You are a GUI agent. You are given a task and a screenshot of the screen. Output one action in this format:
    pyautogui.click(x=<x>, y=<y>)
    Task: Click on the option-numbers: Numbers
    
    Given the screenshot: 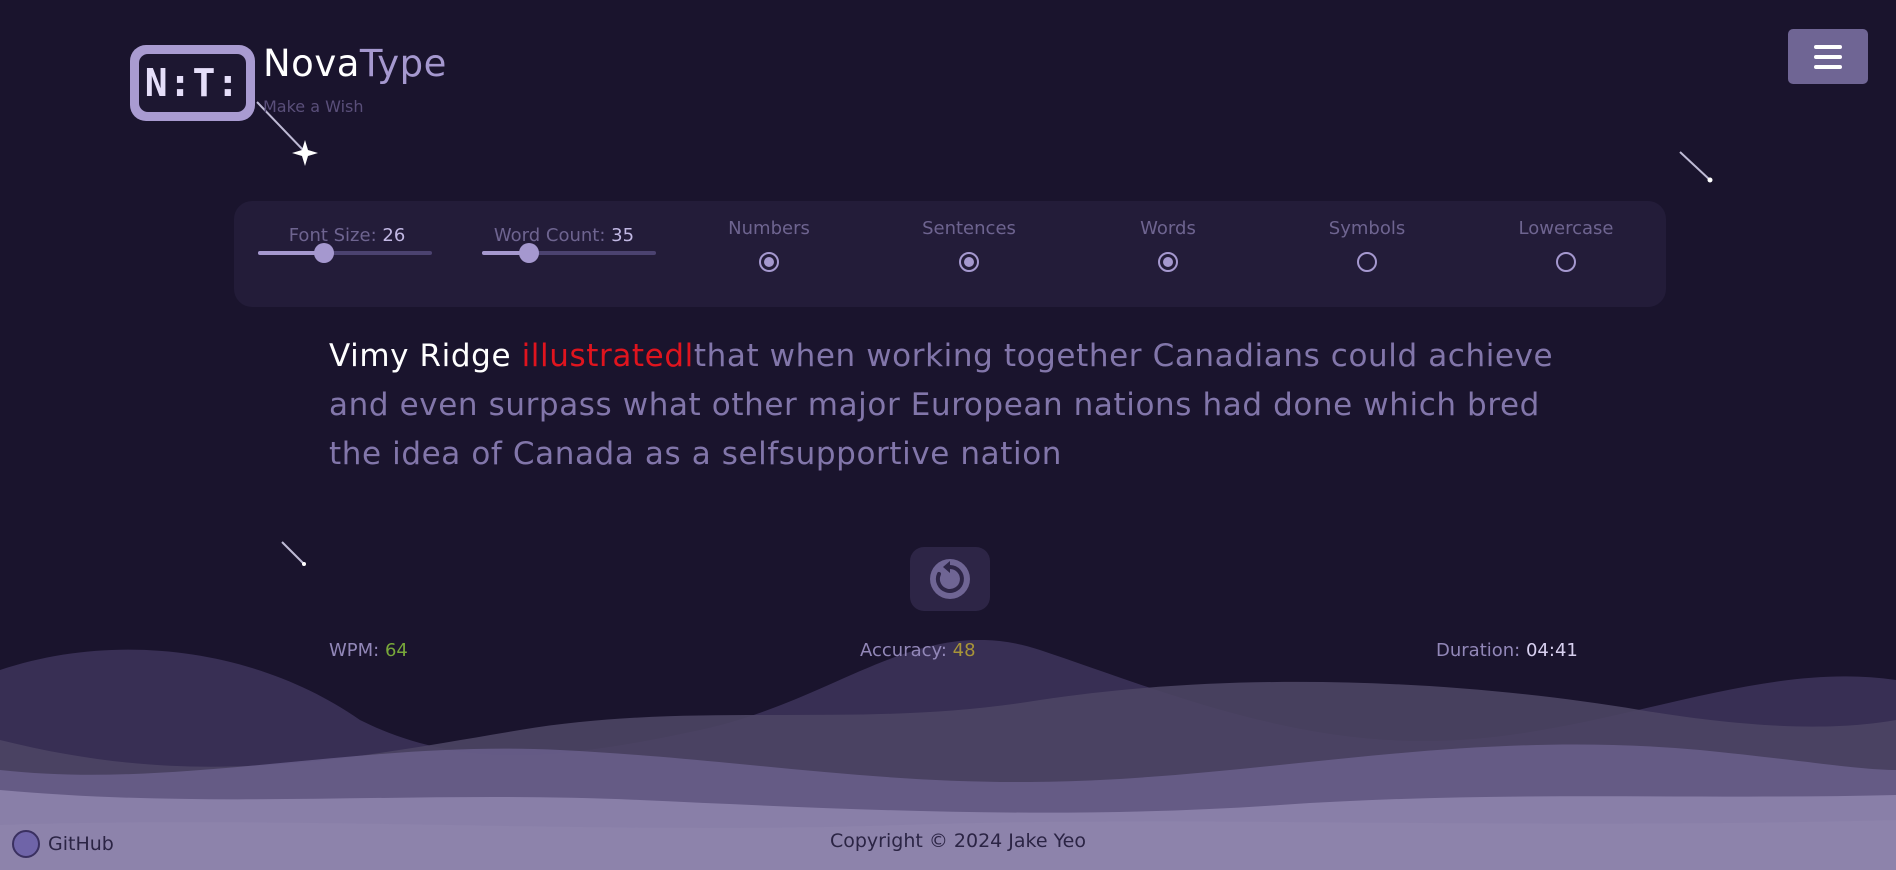 What is the action you would take?
    pyautogui.click(x=769, y=245)
    